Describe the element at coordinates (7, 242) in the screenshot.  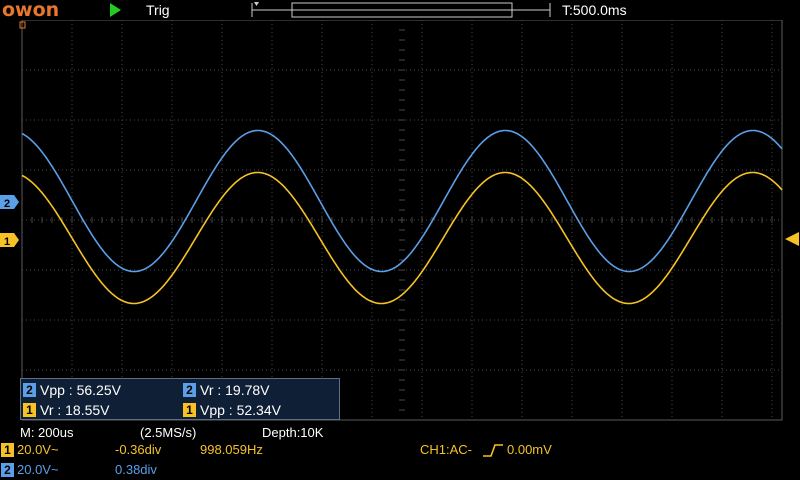
I see `svg-text: 1` at that location.